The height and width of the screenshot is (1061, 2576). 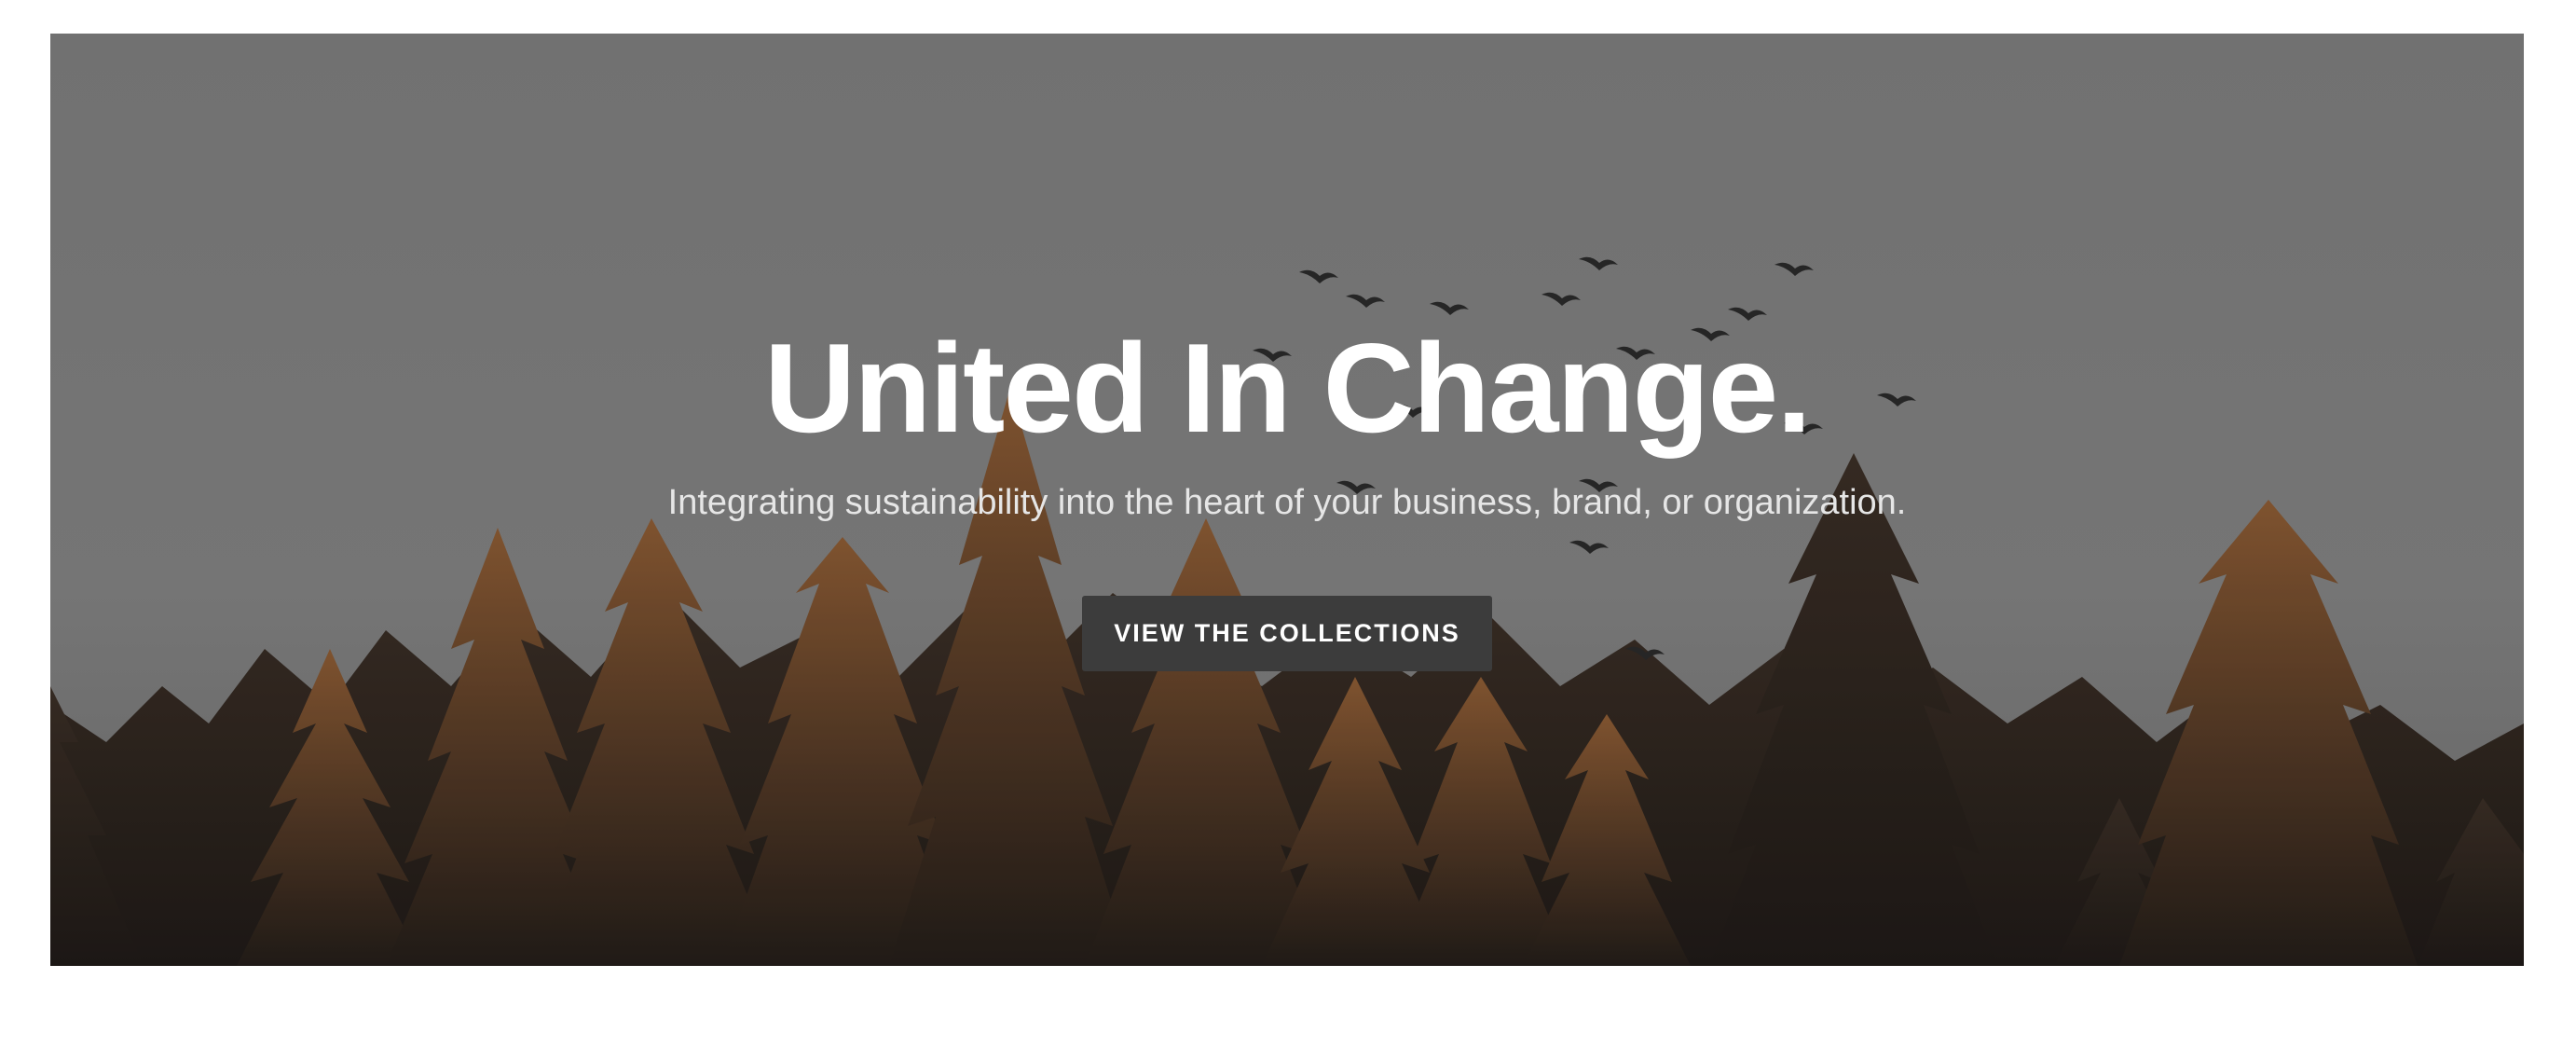 What do you see at coordinates (1287, 633) in the screenshot?
I see `view-collections-button: VIEW THE COLLECTIONS` at bounding box center [1287, 633].